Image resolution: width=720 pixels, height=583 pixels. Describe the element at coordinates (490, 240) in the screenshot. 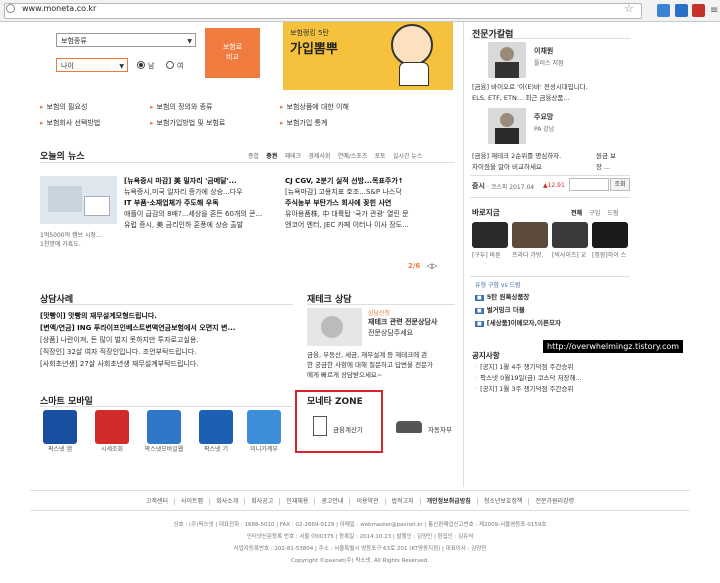

I see `product-item: [구두] 바른` at that location.